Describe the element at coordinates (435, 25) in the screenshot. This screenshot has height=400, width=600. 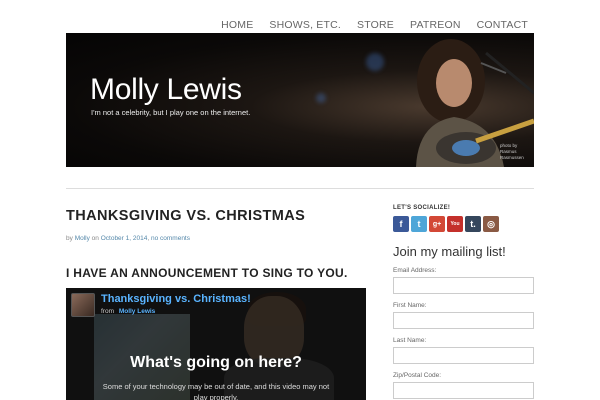
I see `nav-patreon: PATREON` at that location.